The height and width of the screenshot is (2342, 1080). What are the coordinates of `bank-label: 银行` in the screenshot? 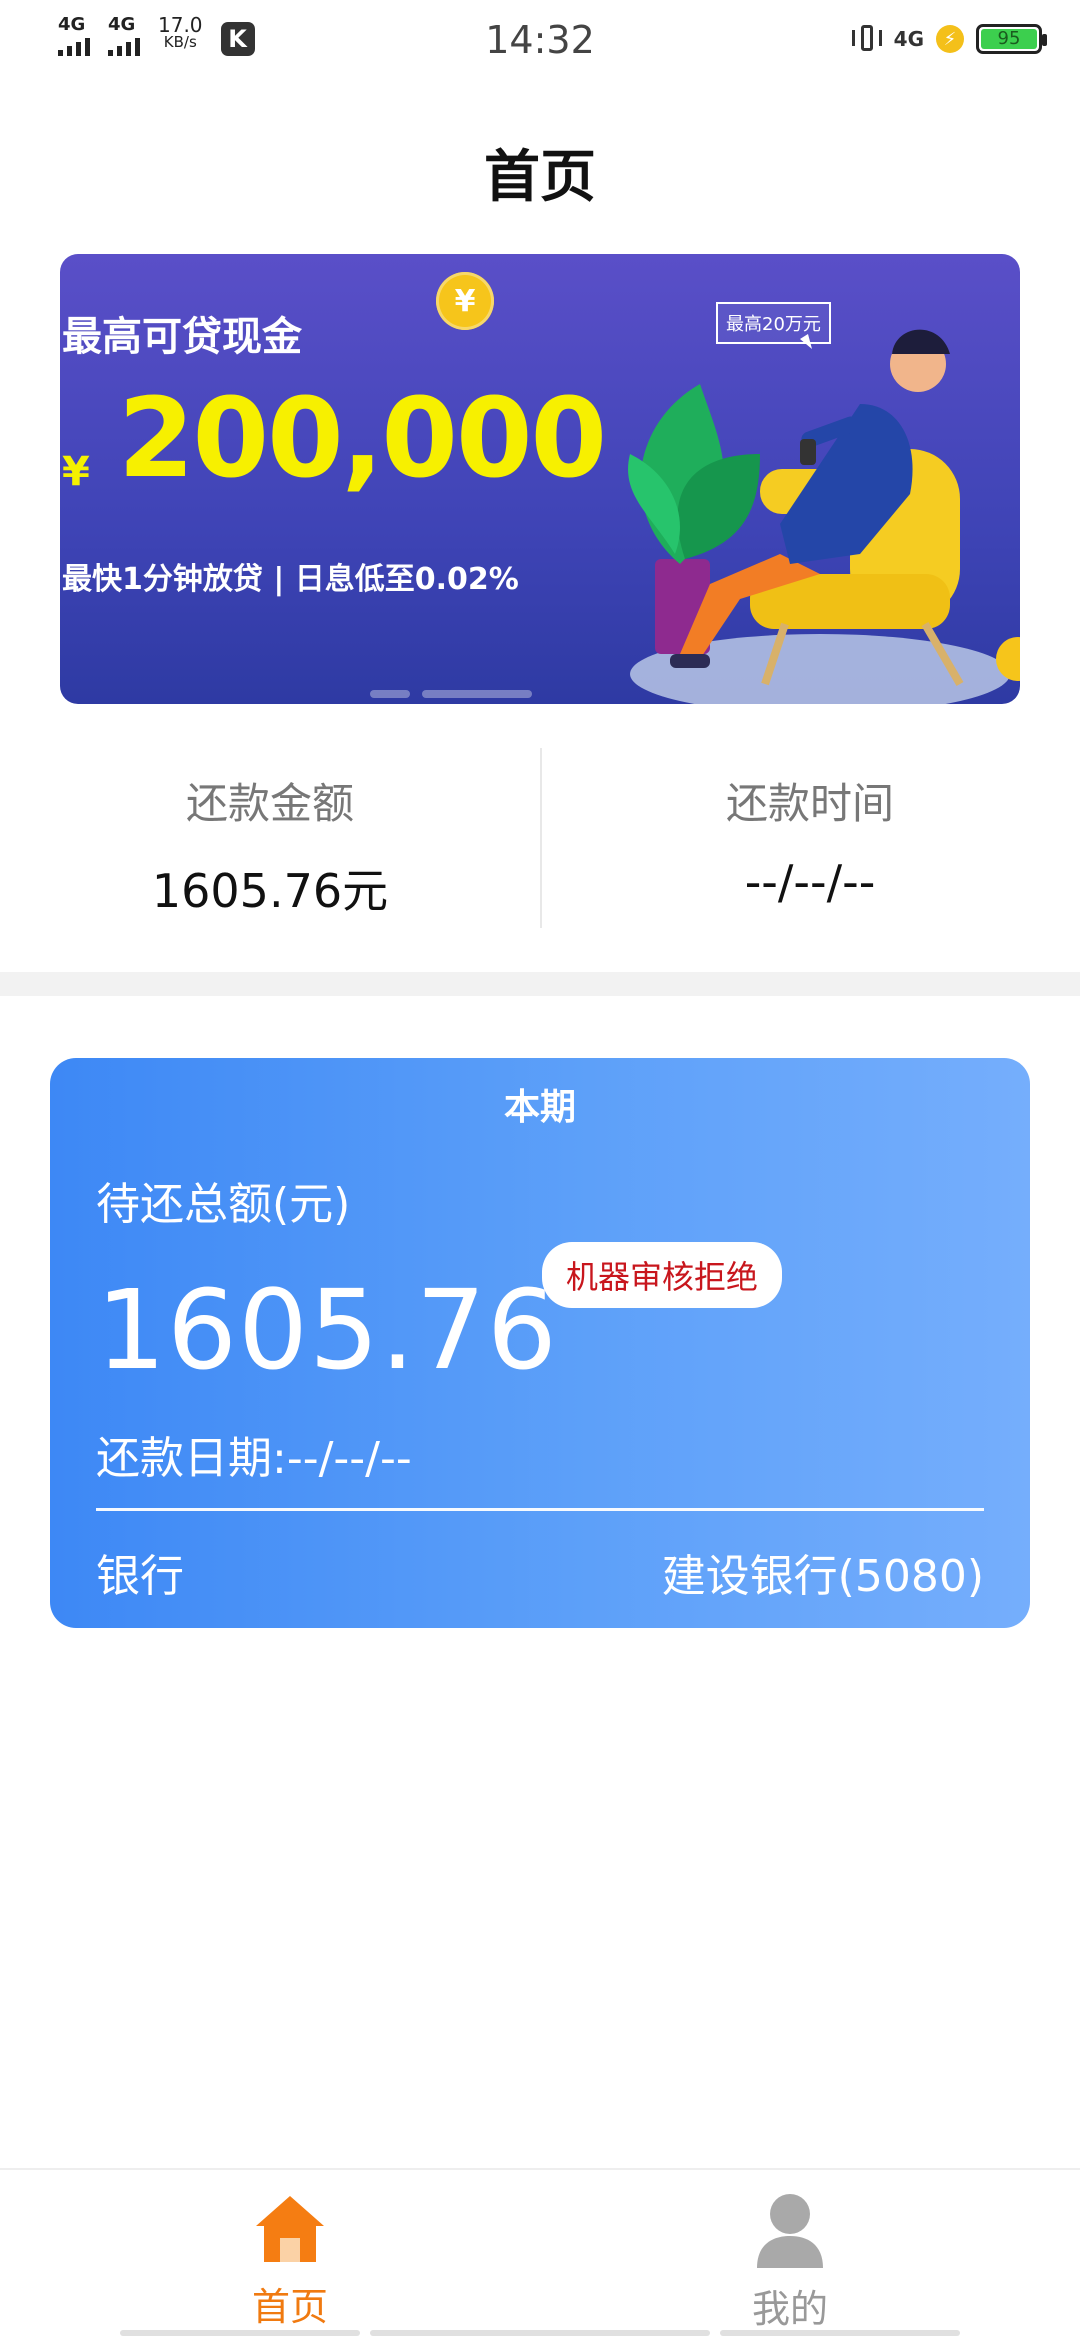 It's located at (140, 1576).